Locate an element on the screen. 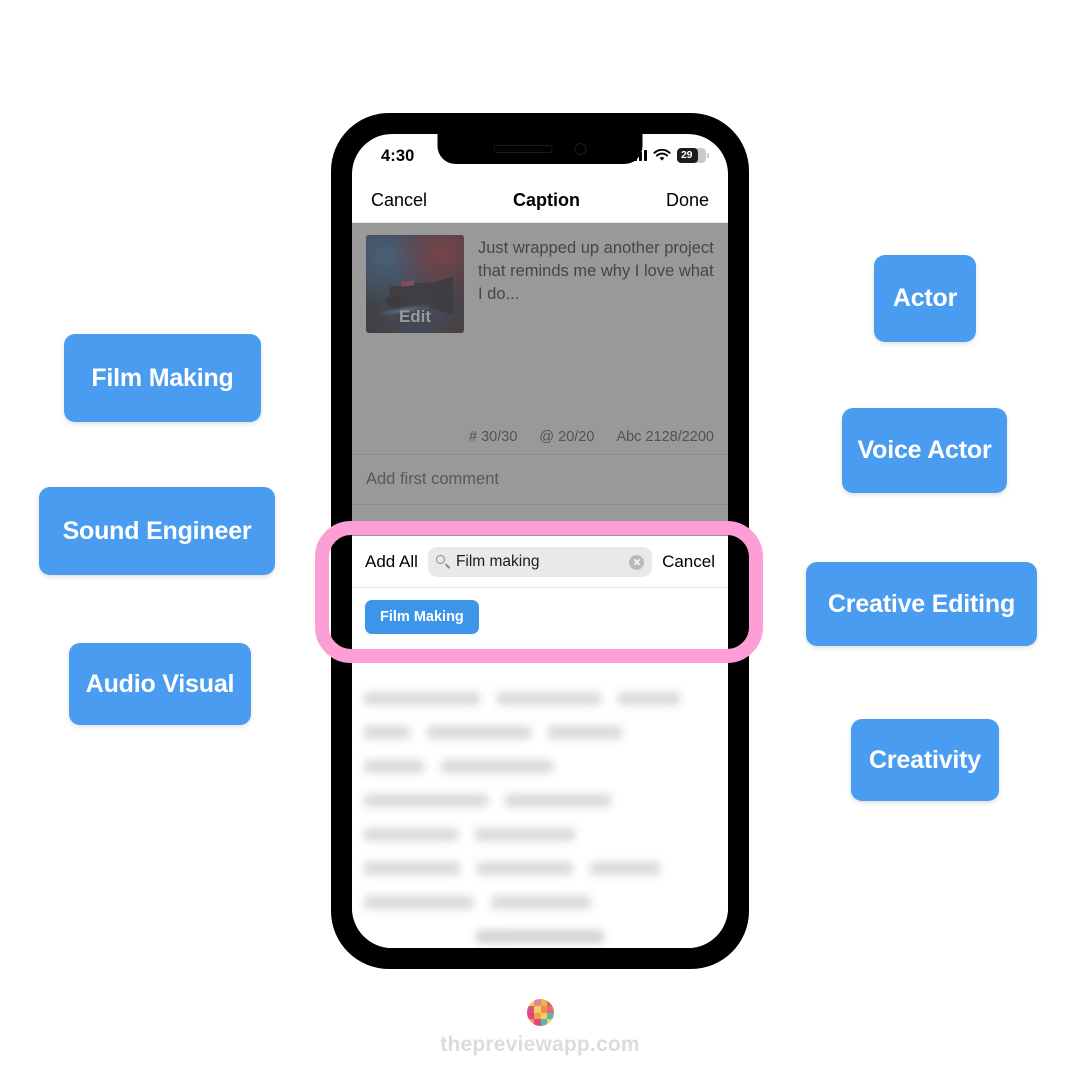 The height and width of the screenshot is (1080, 1080). callout-label-text: Creativity is located at coordinates (925, 759).